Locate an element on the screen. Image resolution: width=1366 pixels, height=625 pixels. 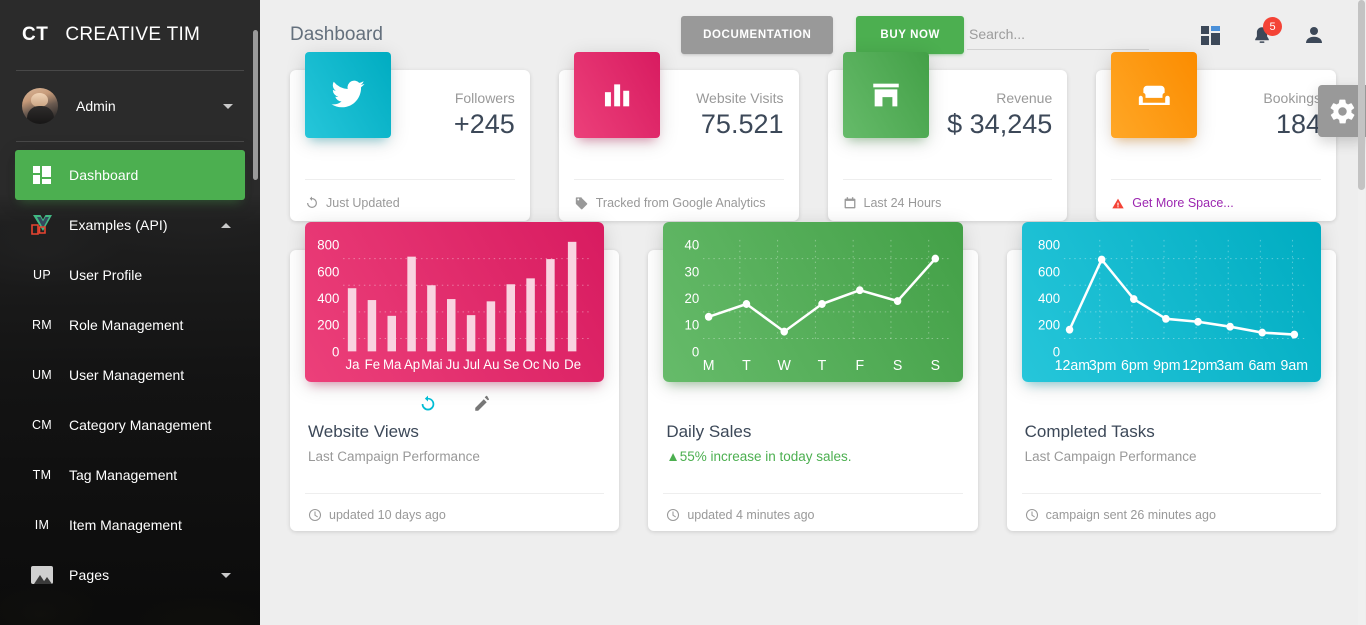
sidebar-item-user-management: UM User Management is located at coordinates (130, 375).